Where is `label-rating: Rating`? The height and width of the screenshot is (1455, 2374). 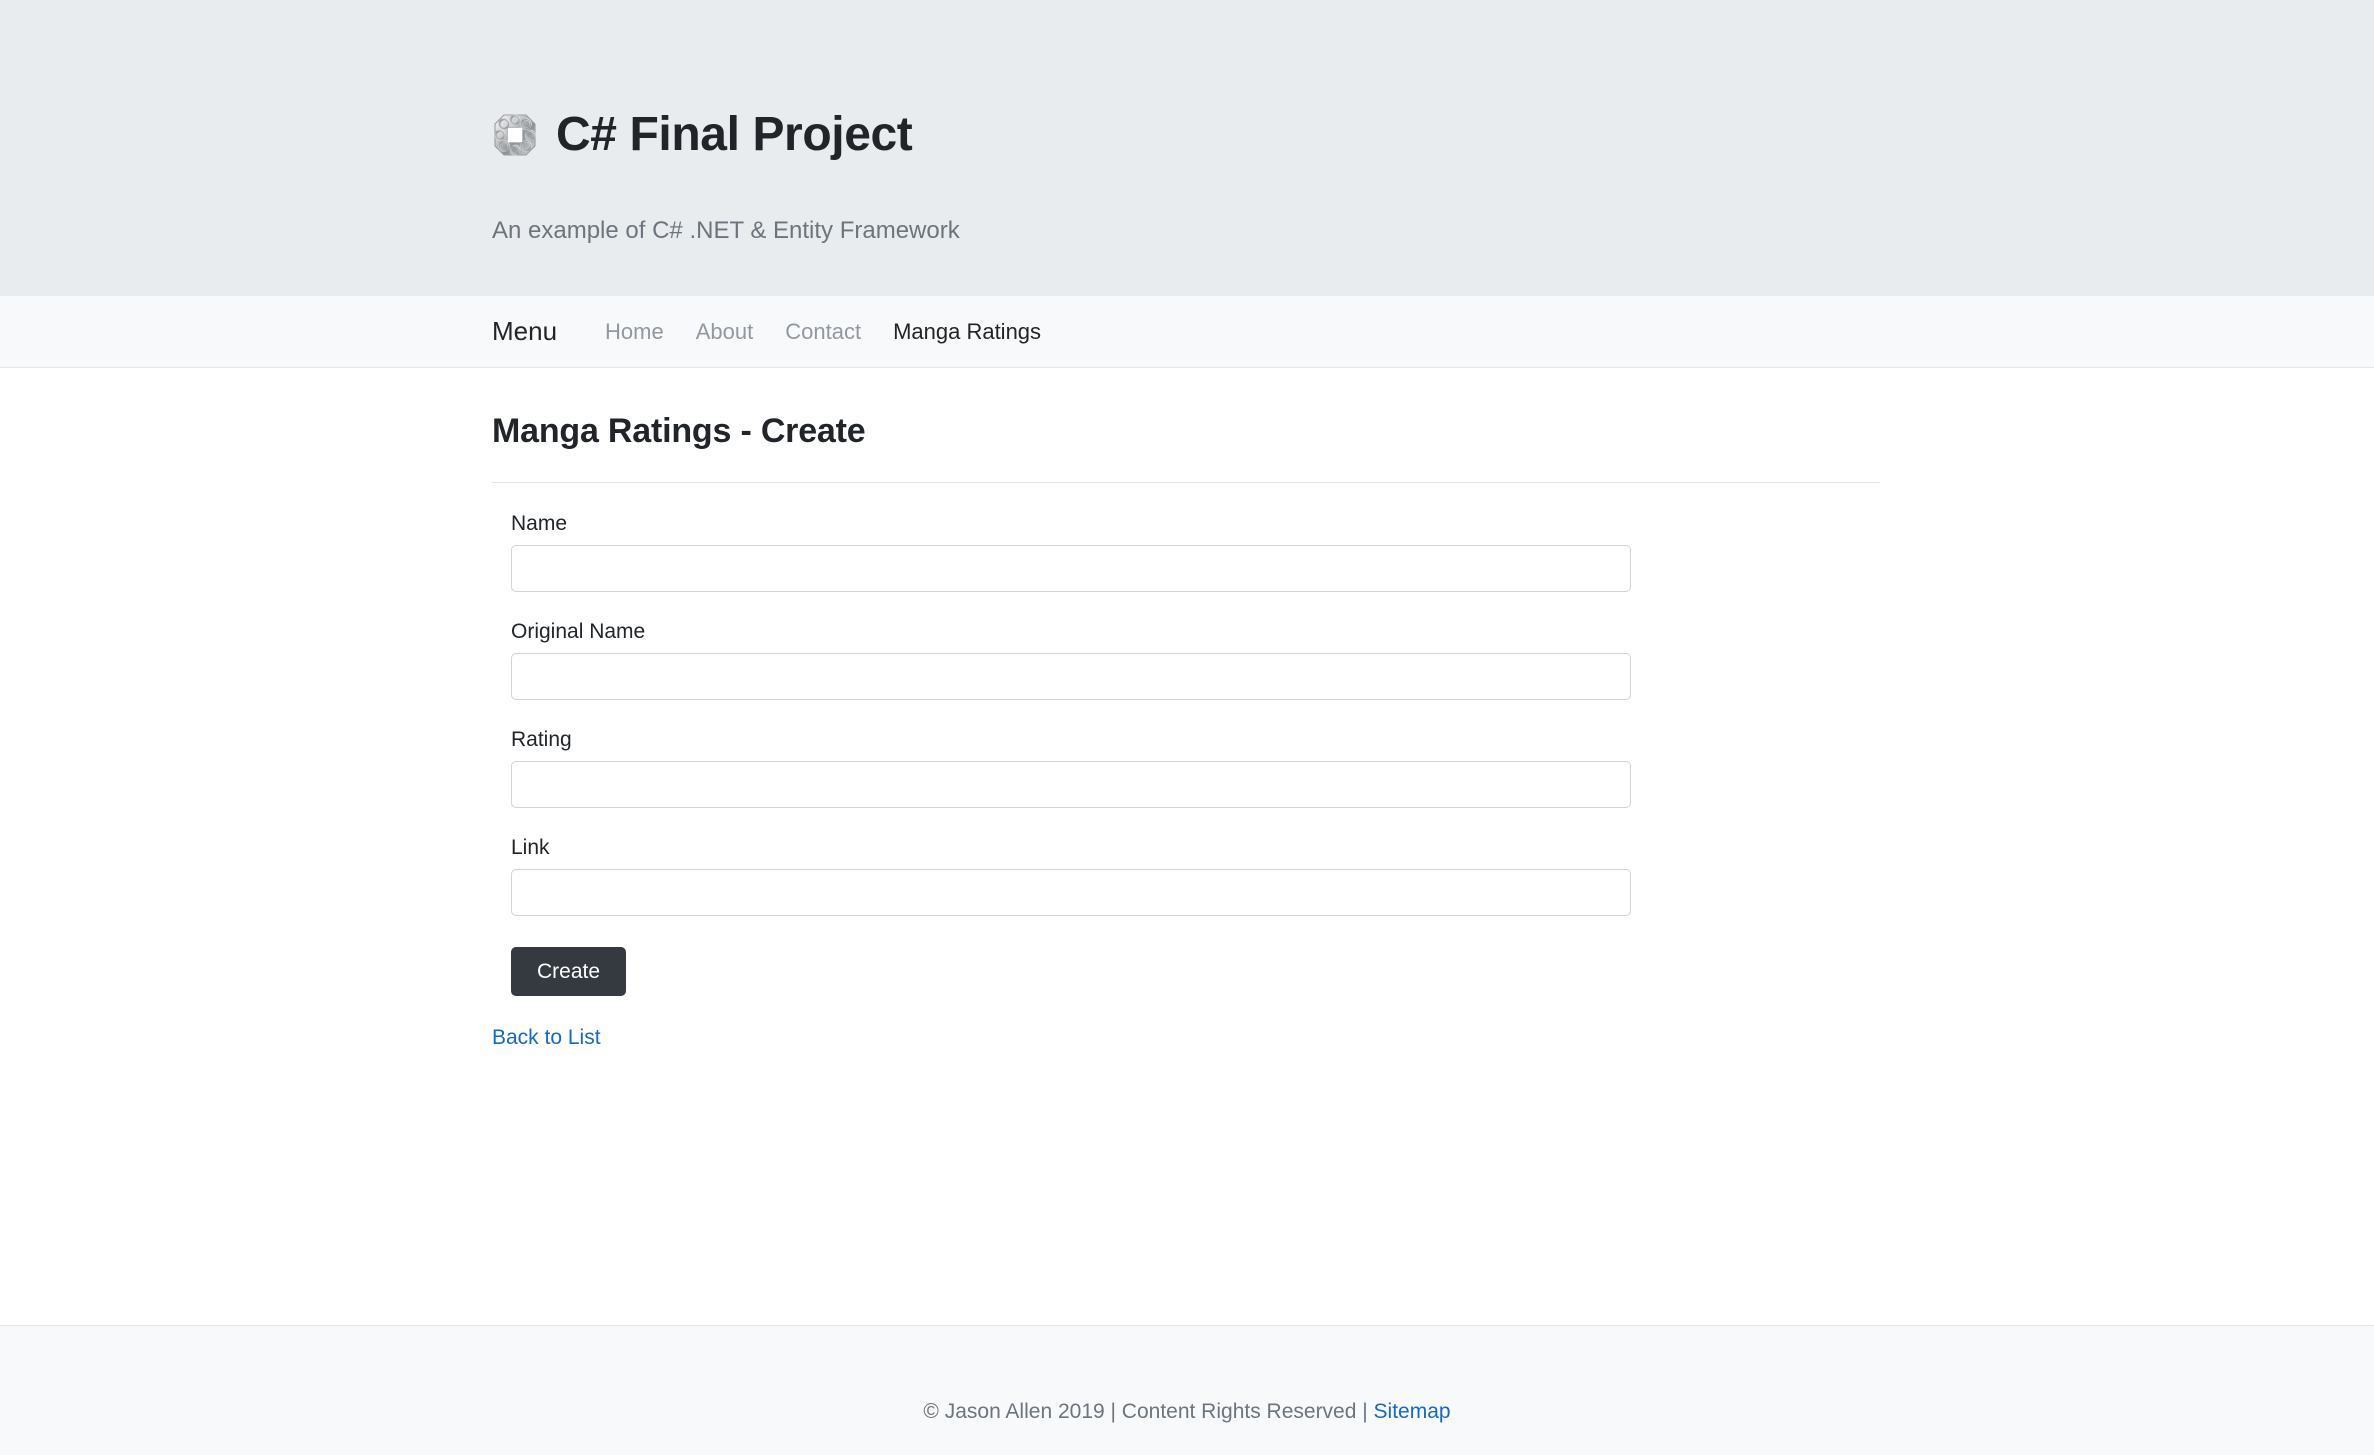 label-rating: Rating is located at coordinates (541, 739).